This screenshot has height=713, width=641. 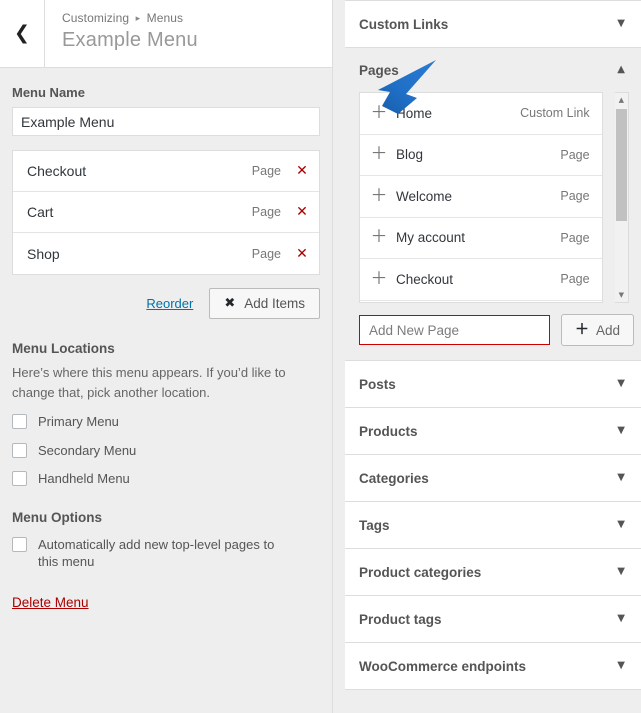 I want to click on panel-header: ❮ Customizing ▸ Menus Example Menu, so click(x=166, y=34).